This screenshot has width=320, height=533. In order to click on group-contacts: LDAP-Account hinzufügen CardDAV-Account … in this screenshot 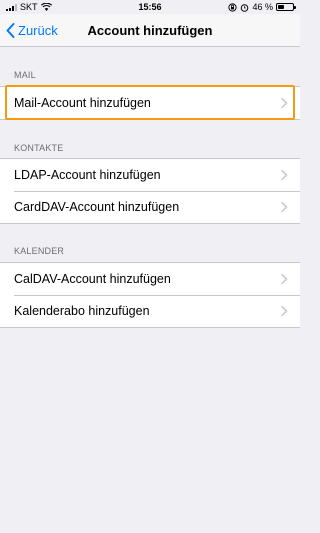, I will do `click(150, 191)`.